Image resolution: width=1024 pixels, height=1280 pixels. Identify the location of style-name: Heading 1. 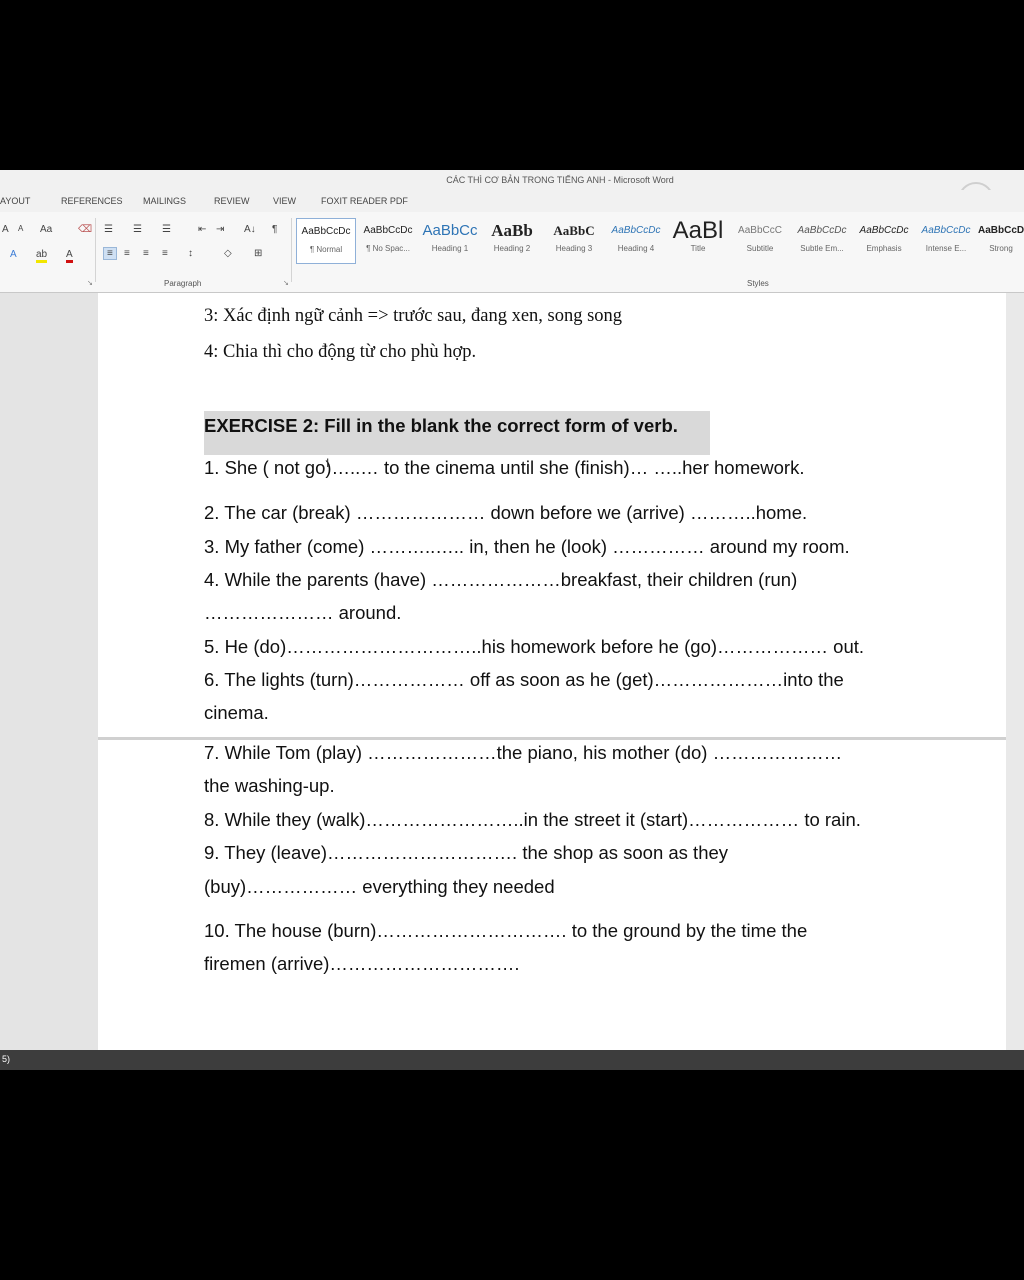
(450, 248).